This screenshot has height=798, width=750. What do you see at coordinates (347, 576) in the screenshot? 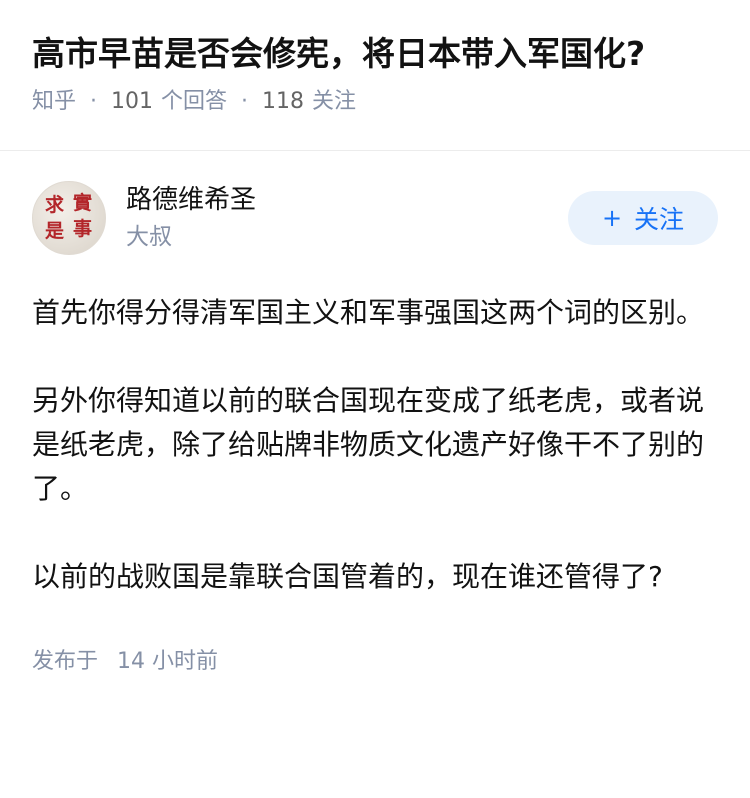
I see `answer-paragraph: 以前的战败国是靠联合国管着的，现在谁还管得了?` at bounding box center [347, 576].